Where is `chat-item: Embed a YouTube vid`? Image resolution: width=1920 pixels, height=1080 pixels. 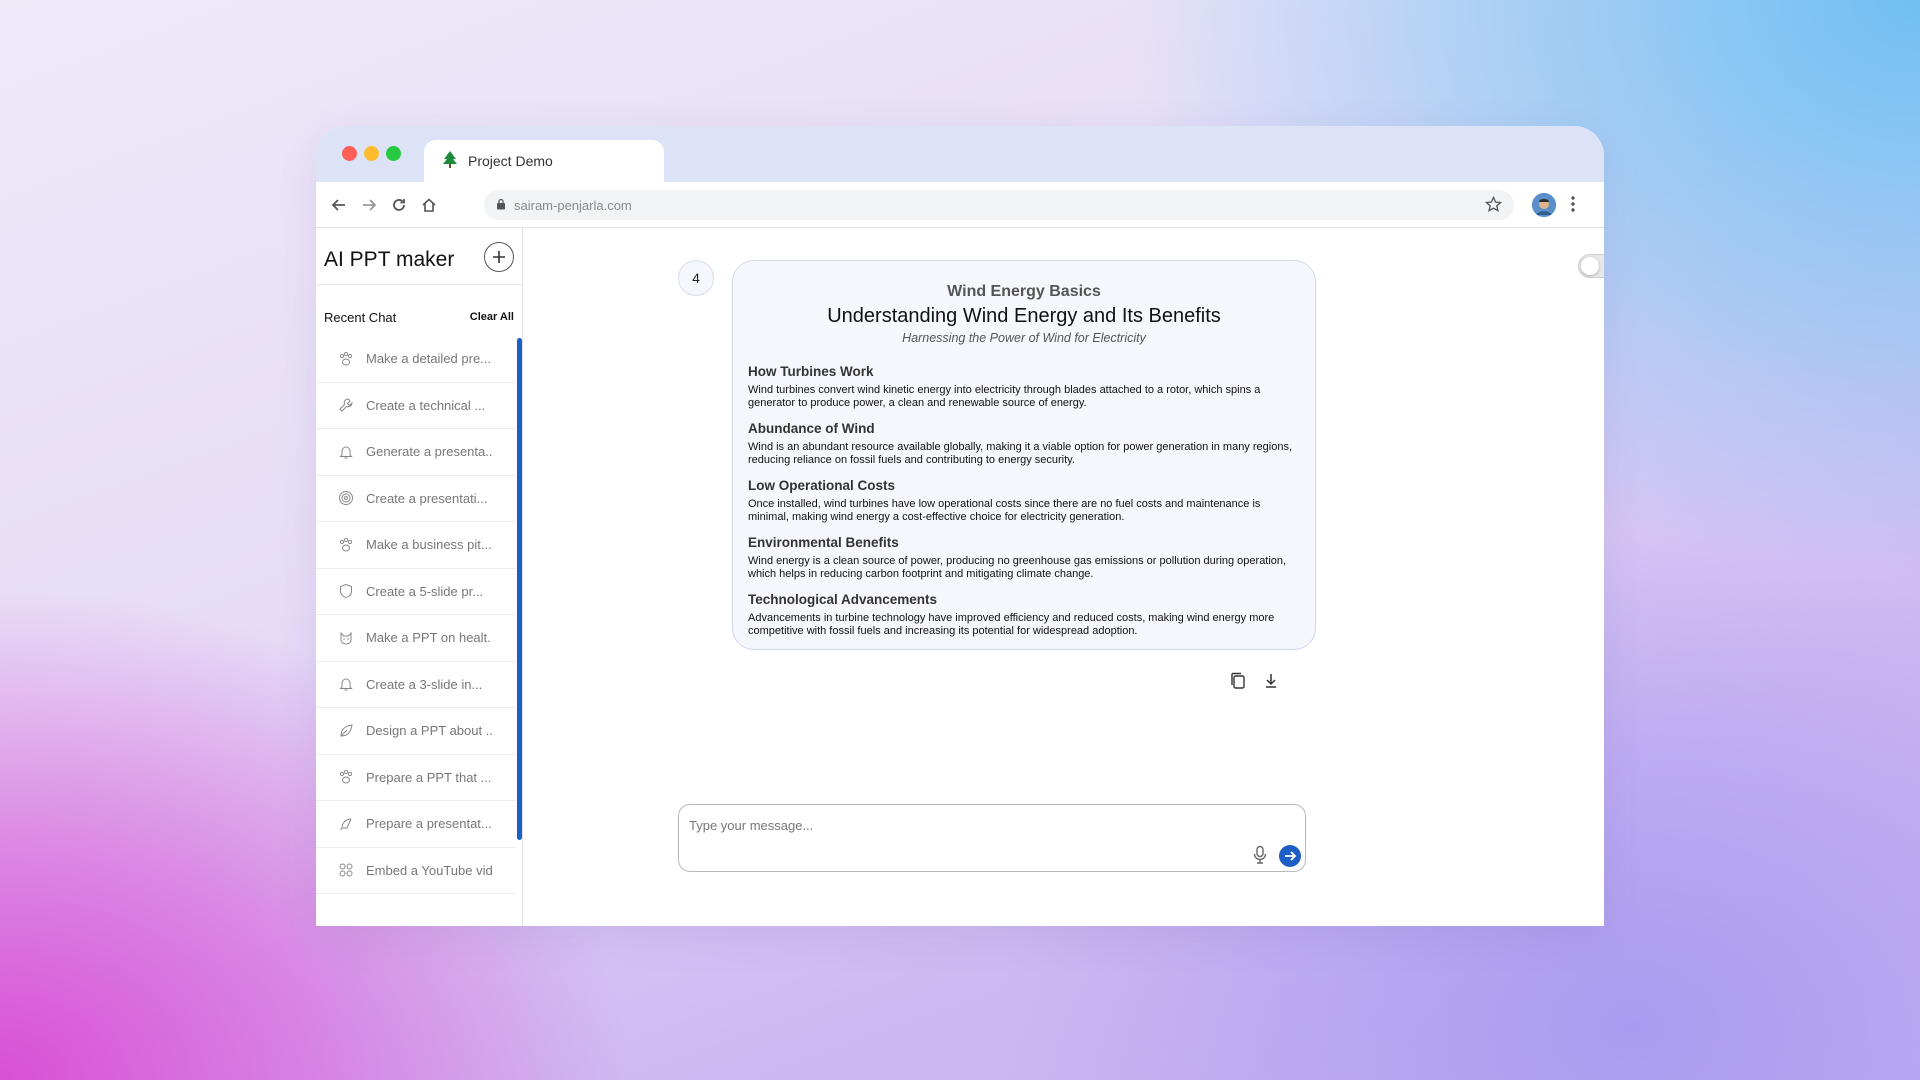
chat-item: Embed a YouTube vid is located at coordinates (416, 871).